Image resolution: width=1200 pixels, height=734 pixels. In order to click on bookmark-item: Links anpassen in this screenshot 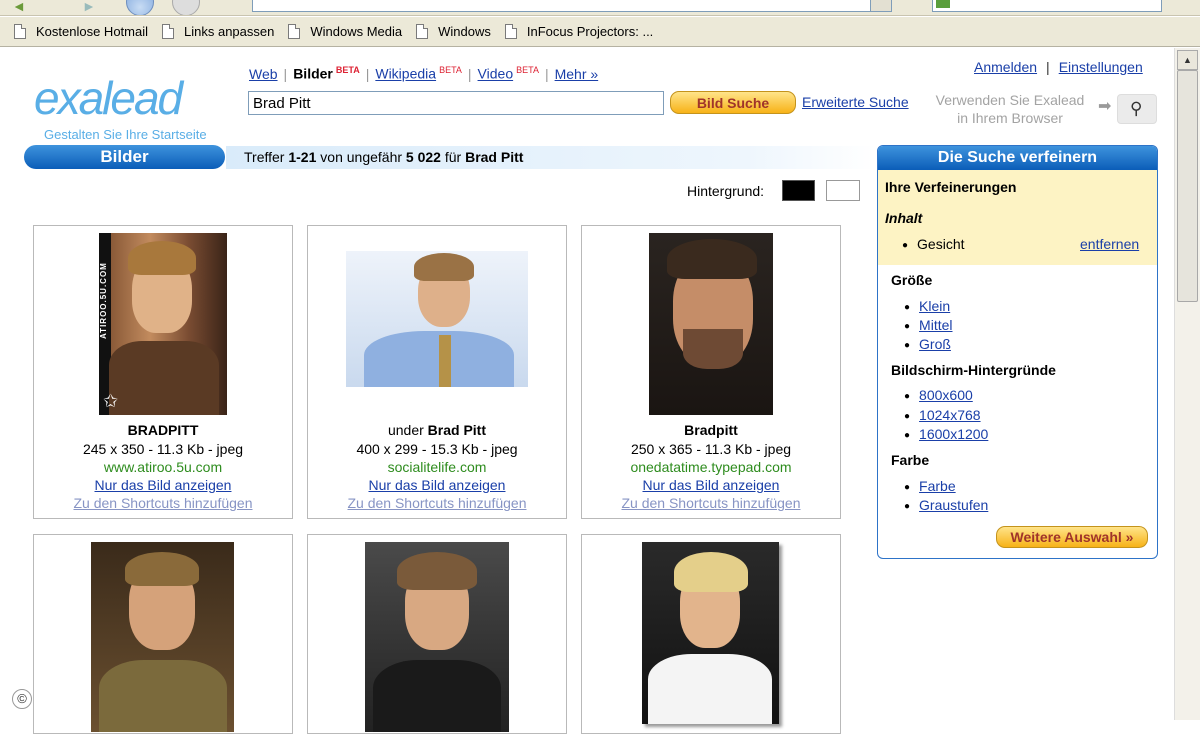, I will do `click(218, 31)`.